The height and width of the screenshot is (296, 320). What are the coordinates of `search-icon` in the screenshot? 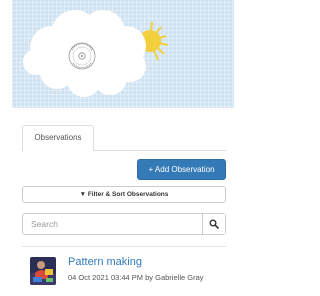 It's located at (214, 224).